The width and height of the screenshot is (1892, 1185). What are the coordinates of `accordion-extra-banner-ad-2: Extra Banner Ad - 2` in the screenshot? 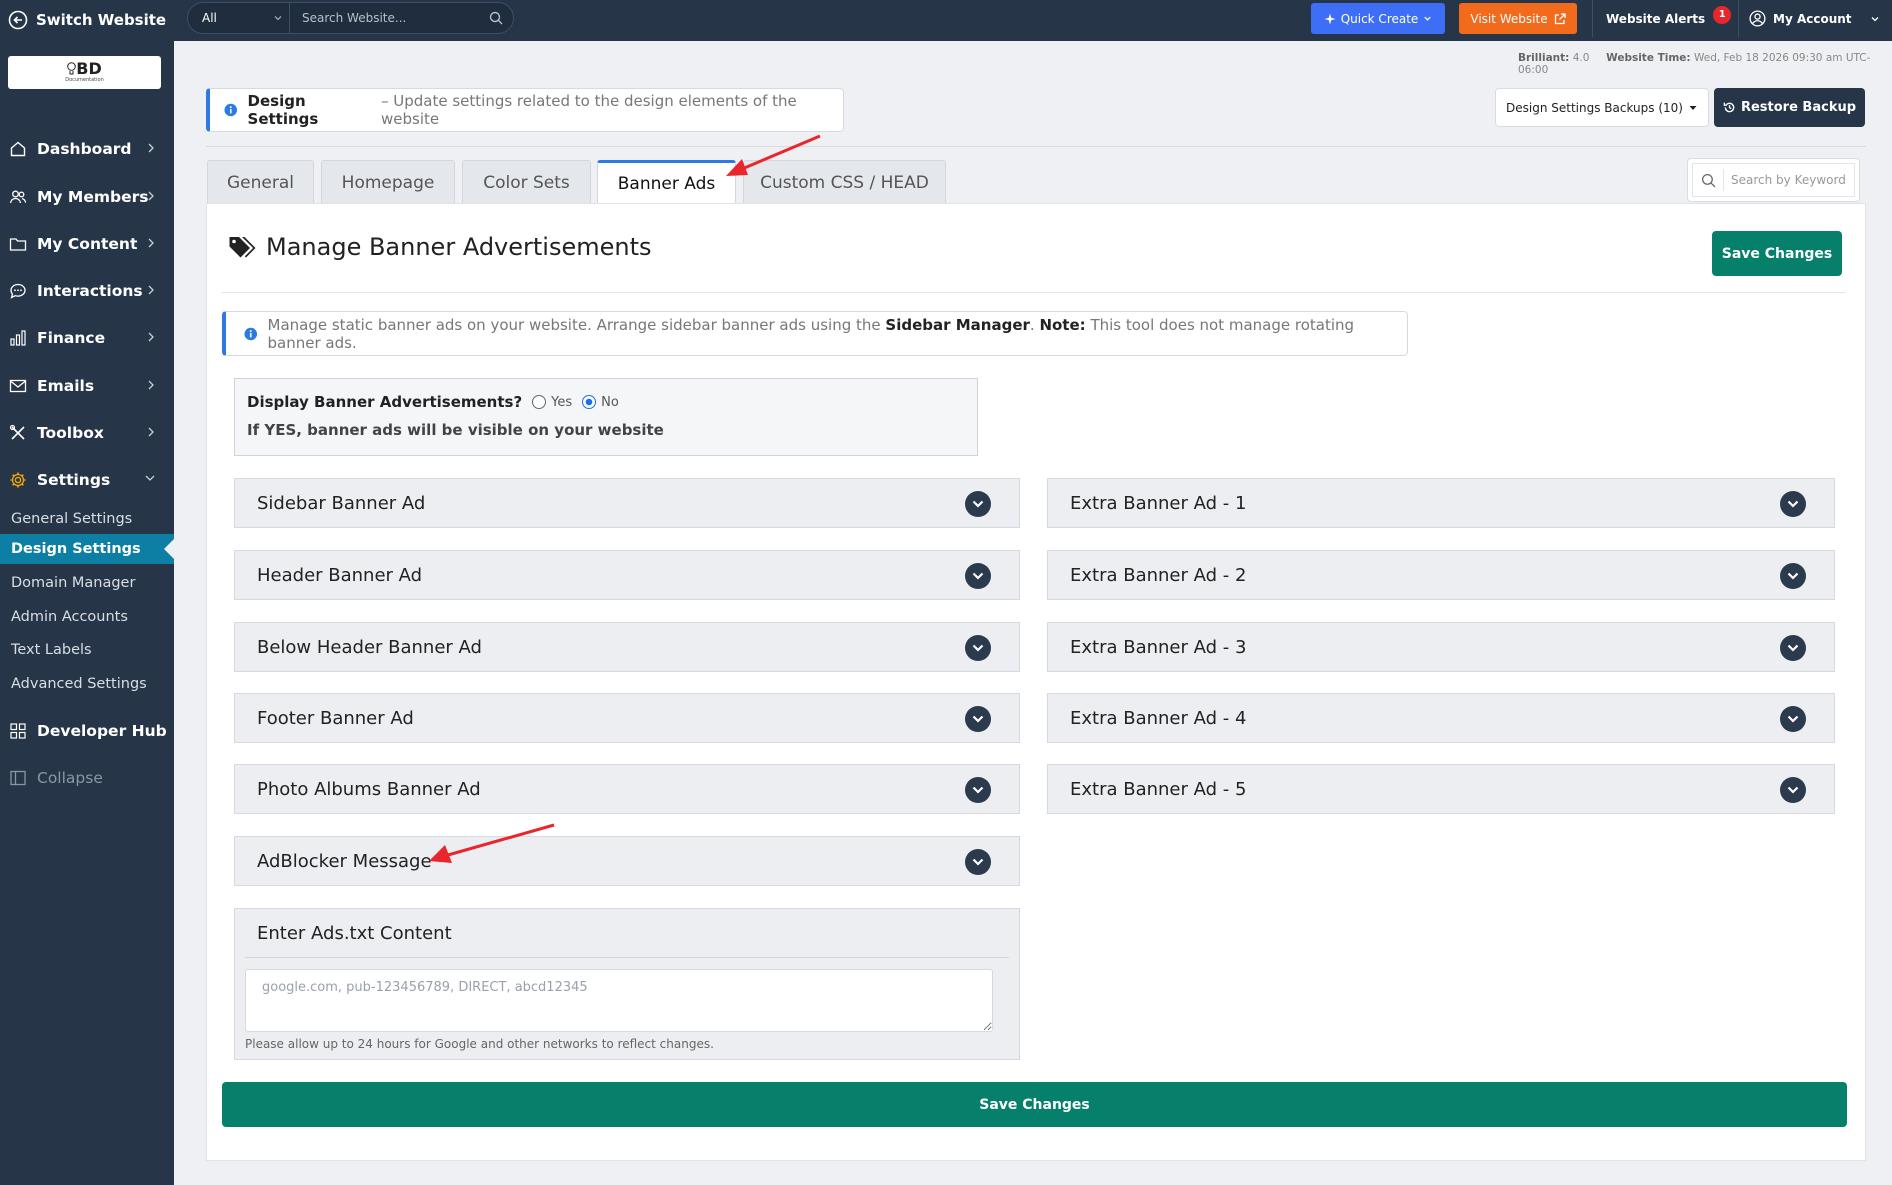 It's located at (1441, 575).